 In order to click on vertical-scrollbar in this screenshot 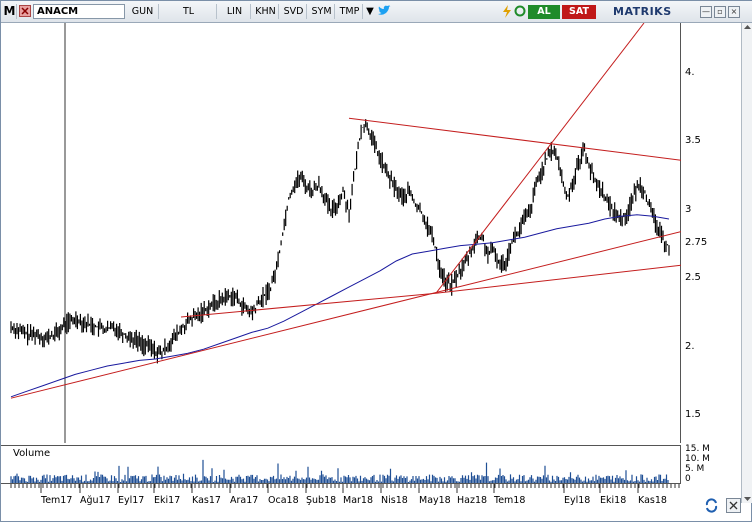, I will do `click(746, 263)`.